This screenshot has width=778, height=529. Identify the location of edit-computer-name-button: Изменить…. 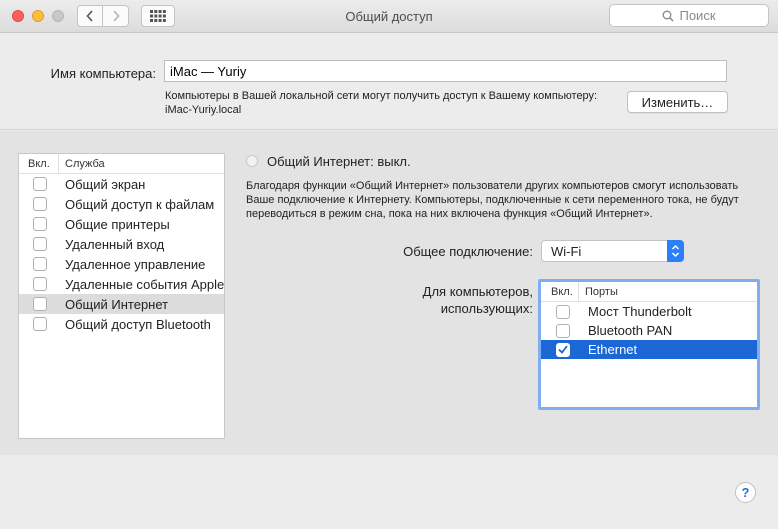
(677, 102).